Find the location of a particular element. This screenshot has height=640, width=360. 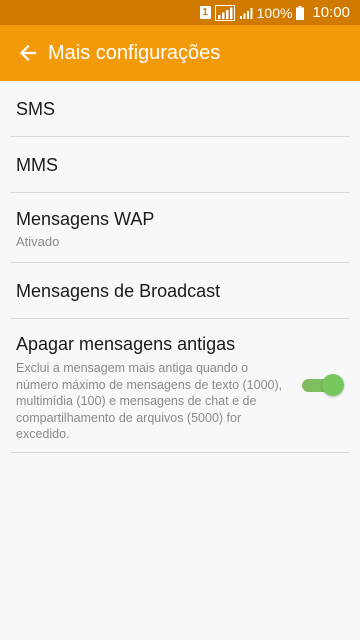

page-title: Mais configurações is located at coordinates (134, 53).